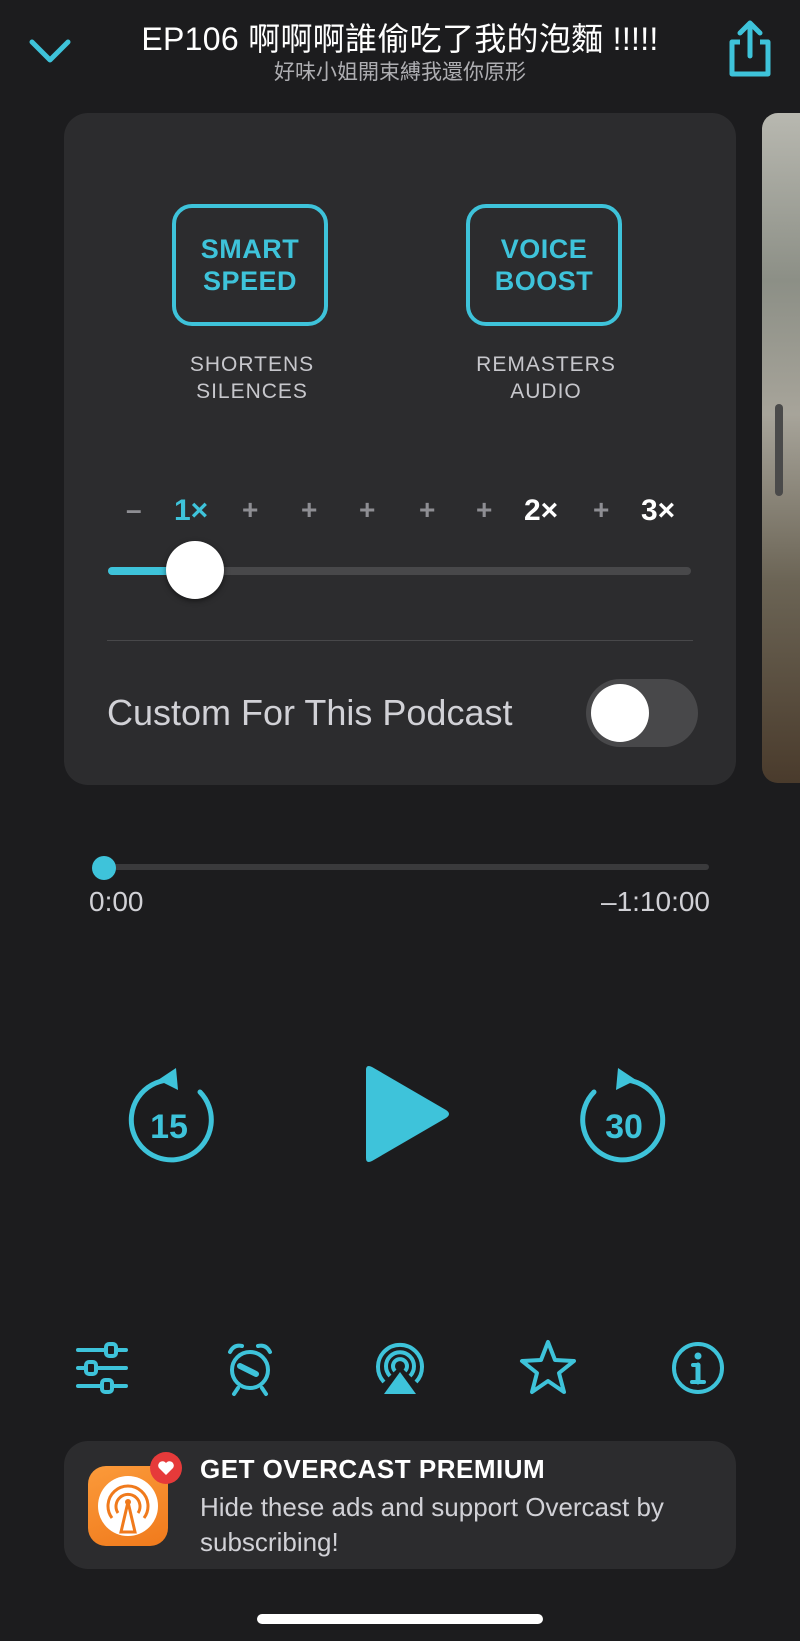 The height and width of the screenshot is (1641, 800). What do you see at coordinates (544, 281) in the screenshot?
I see `voice-boost-label-2: BOOST` at bounding box center [544, 281].